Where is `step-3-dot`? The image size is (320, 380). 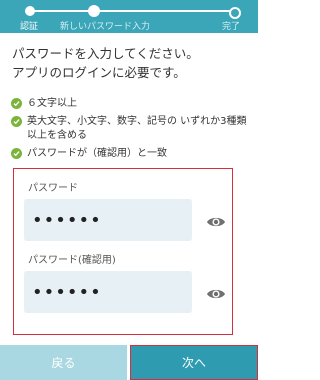
step-3-dot is located at coordinates (235, 13).